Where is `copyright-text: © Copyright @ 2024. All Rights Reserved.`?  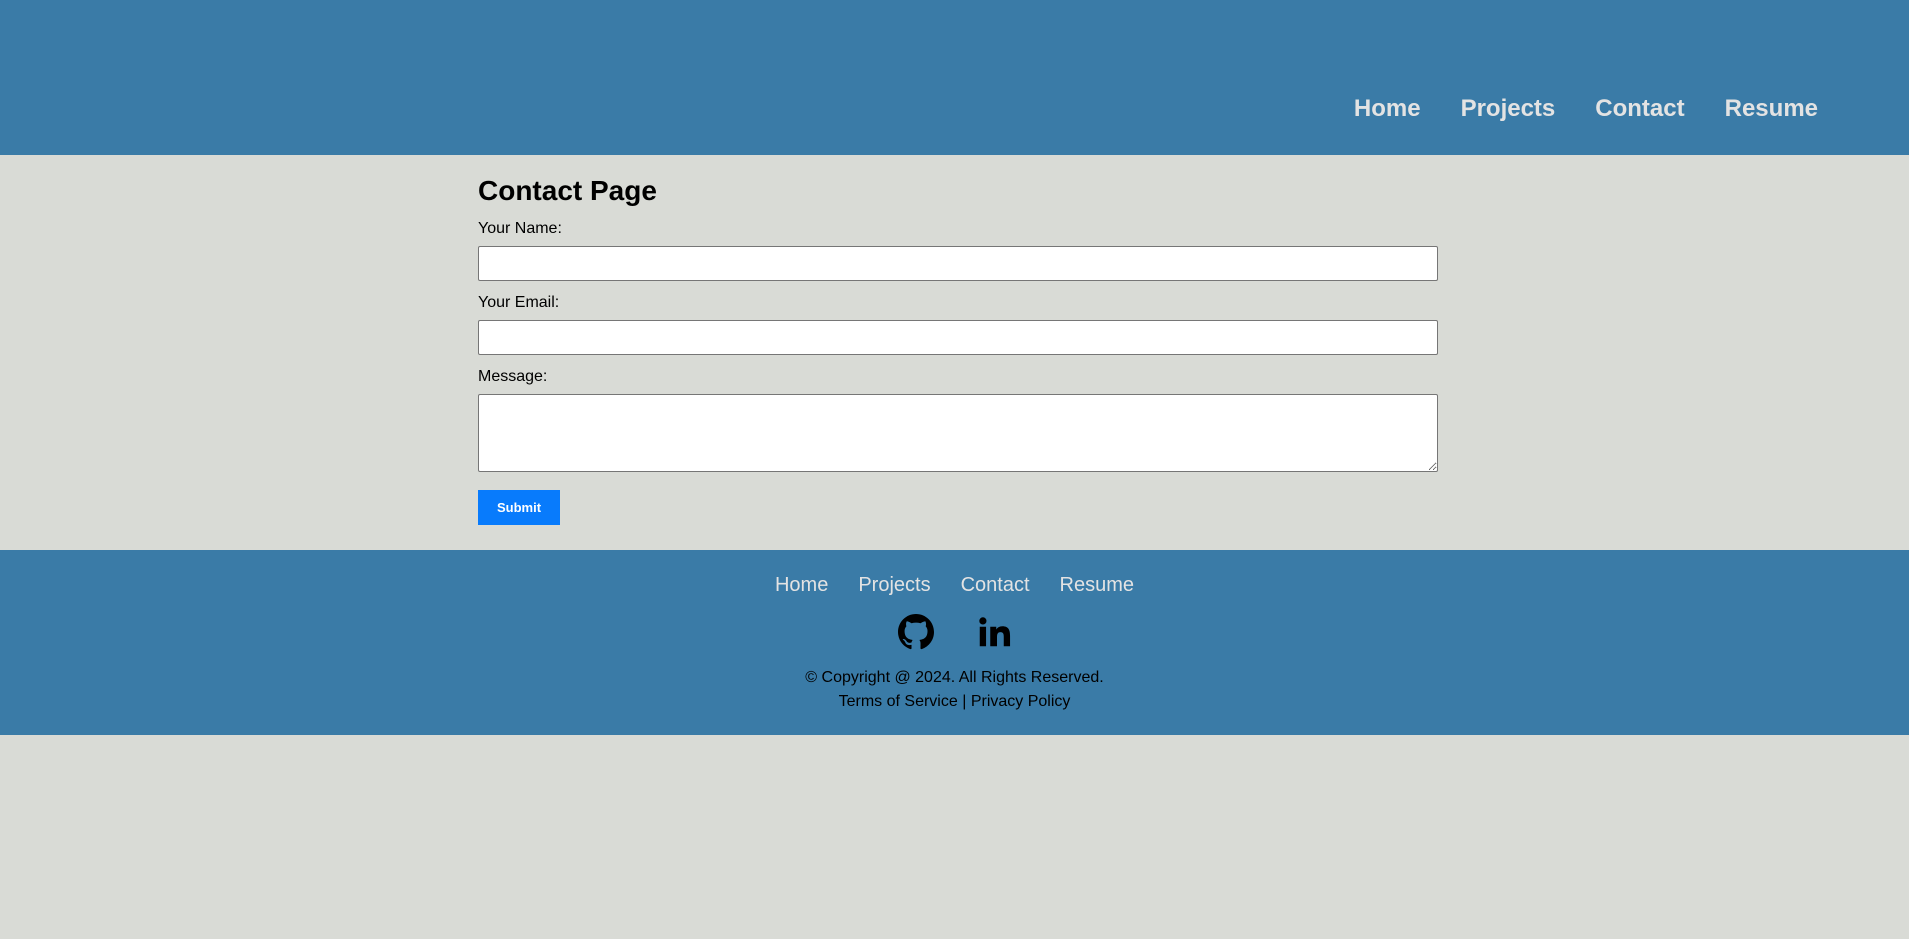
copyright-text: © Copyright @ 2024. All Rights Reserved. is located at coordinates (954, 677).